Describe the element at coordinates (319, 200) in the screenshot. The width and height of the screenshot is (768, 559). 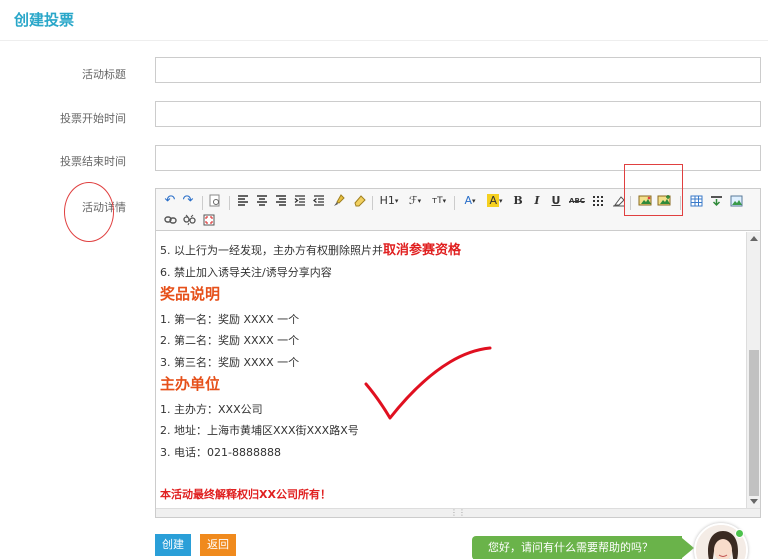
I see `outdent-icon` at that location.